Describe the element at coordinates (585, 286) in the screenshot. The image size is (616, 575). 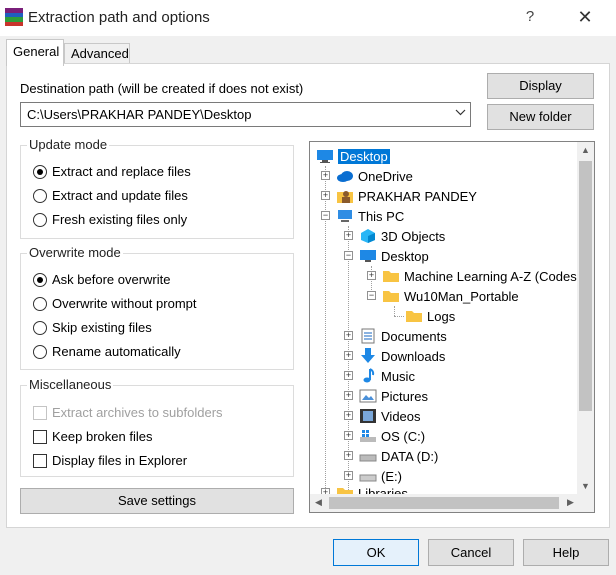
I see `vertical-scroll-thumb` at that location.